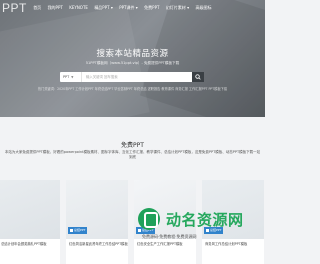 This screenshot has height=264, width=320. What do you see at coordinates (137, 77) in the screenshot?
I see `search-input` at bounding box center [137, 77].